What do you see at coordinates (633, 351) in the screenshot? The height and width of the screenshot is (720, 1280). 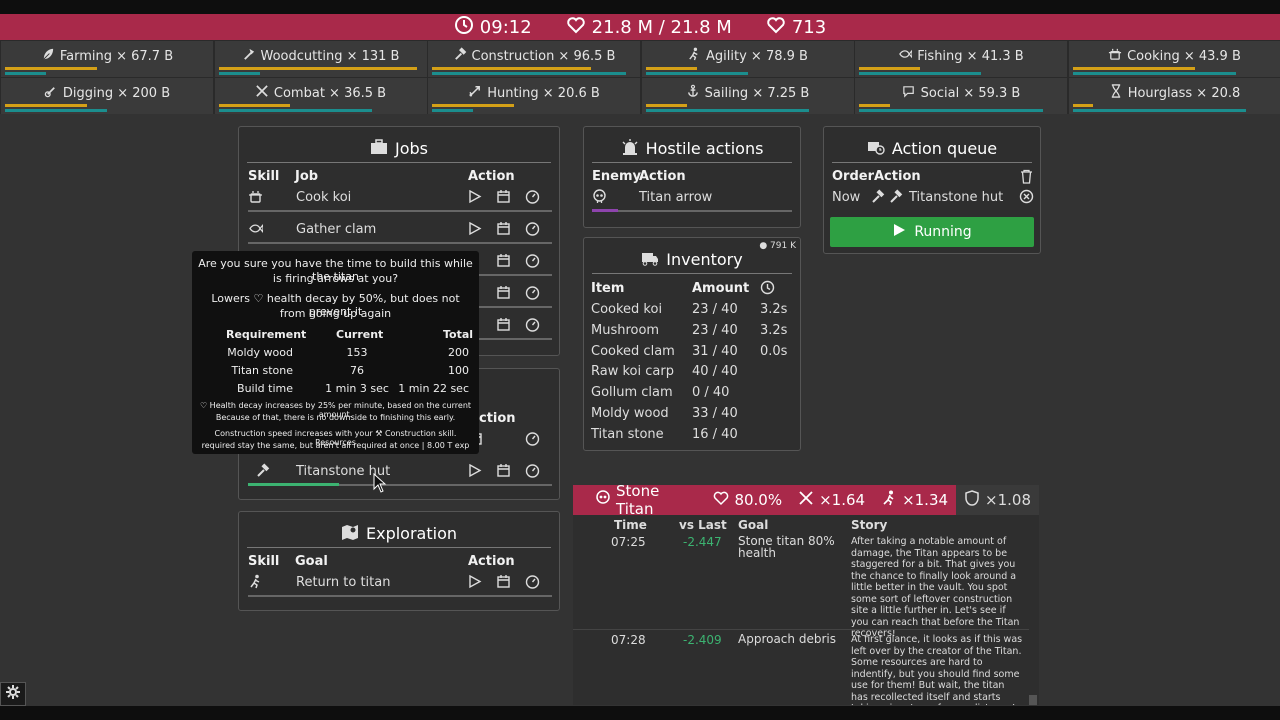 I see `inventory-item: Cooked clam` at bounding box center [633, 351].